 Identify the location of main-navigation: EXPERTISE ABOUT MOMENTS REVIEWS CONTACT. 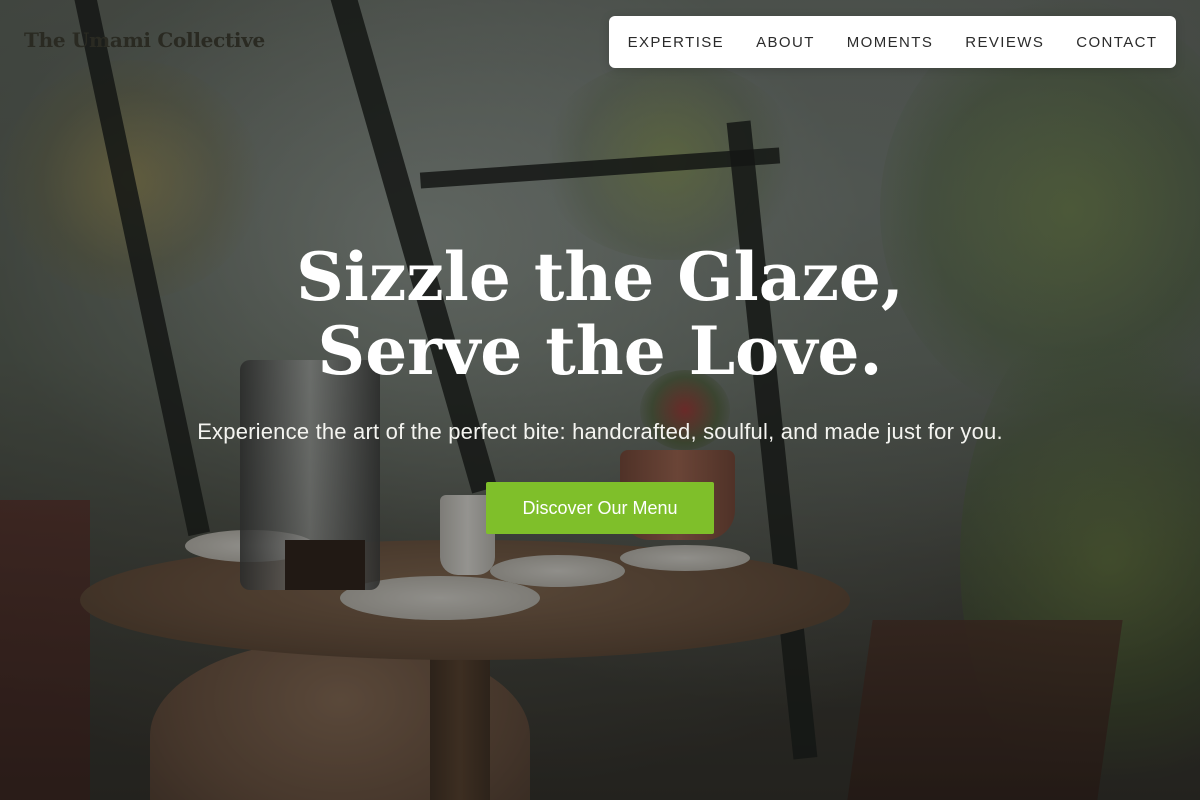
(892, 42).